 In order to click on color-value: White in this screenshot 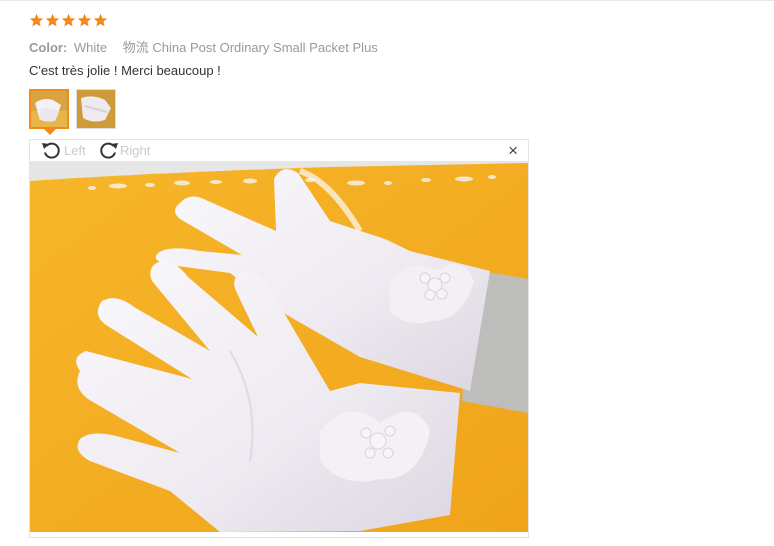, I will do `click(90, 47)`.